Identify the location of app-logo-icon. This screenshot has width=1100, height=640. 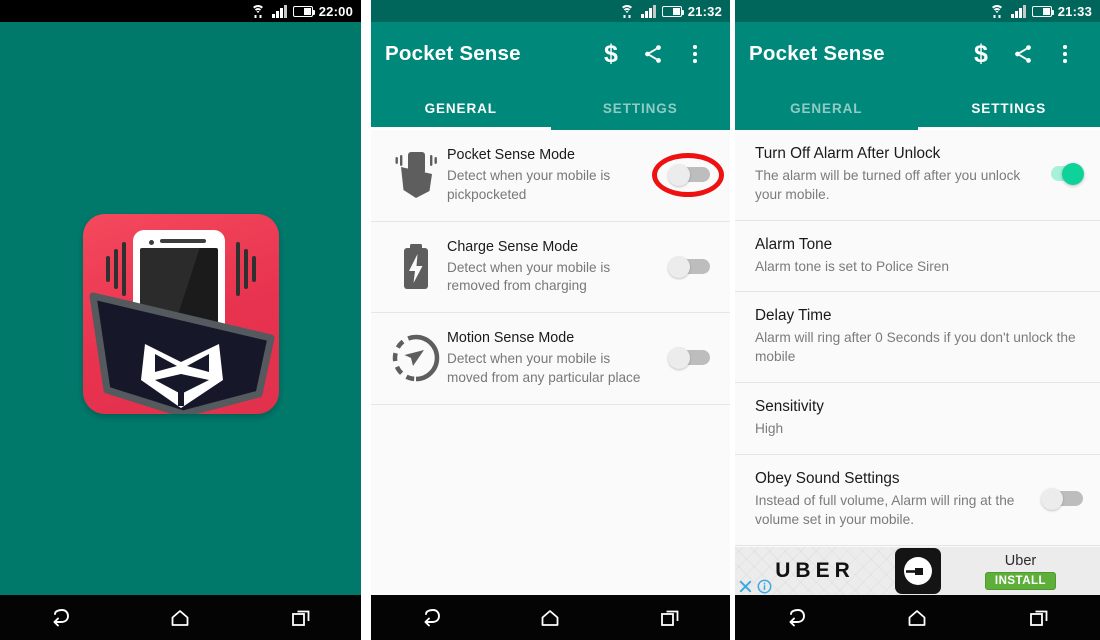
(180, 313).